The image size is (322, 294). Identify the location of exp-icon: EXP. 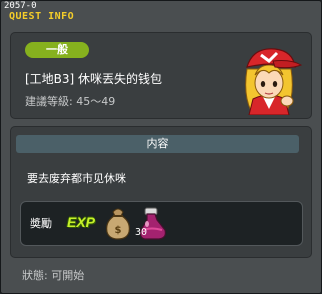
(81, 222).